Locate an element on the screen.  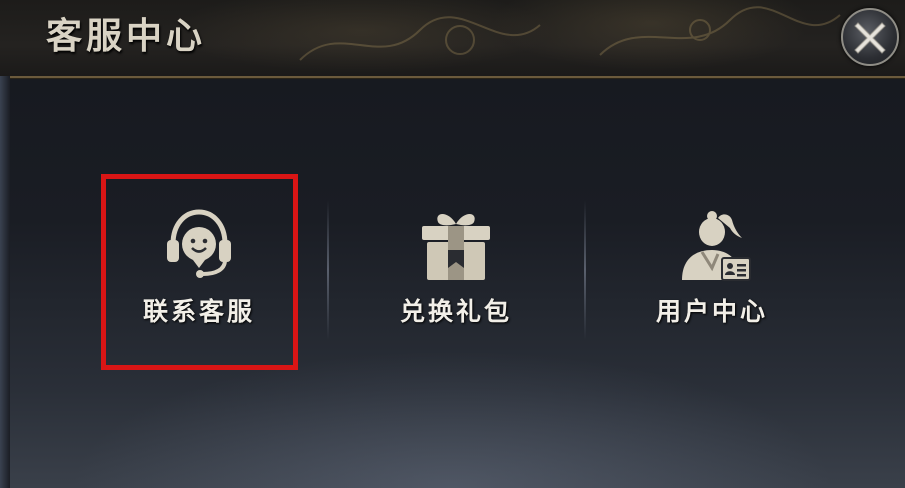
user-id-card-icon is located at coordinates (716, 246).